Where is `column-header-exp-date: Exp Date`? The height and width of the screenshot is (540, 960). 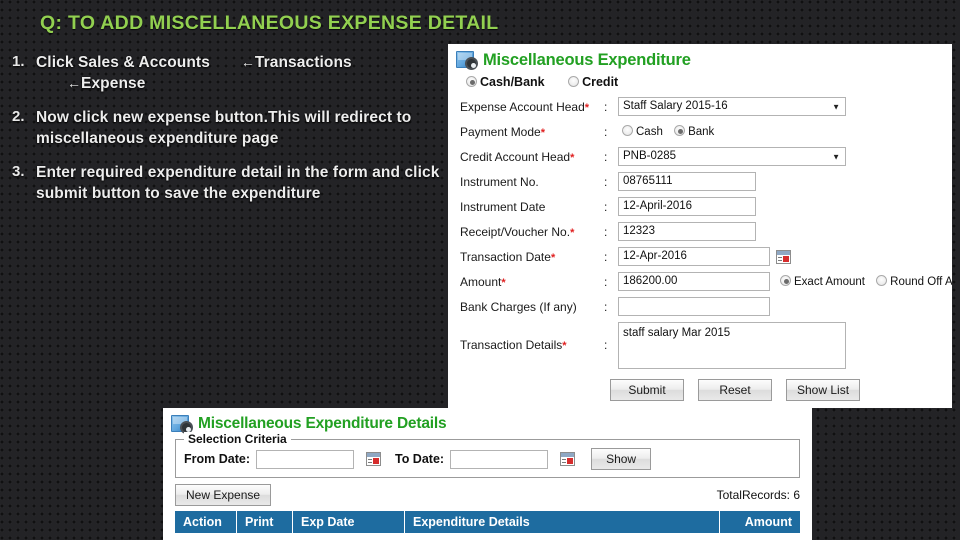
column-header-exp-date: Exp Date is located at coordinates (349, 522).